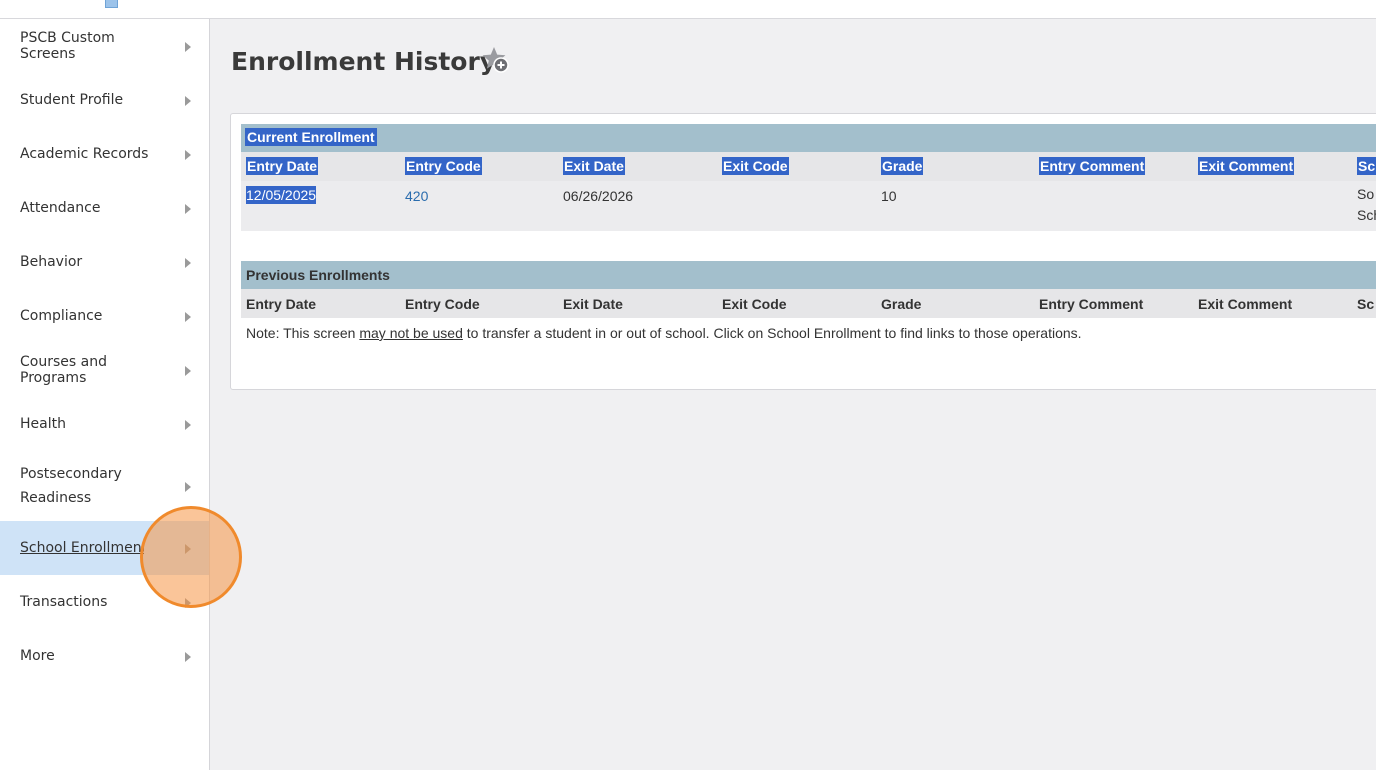 The height and width of the screenshot is (770, 1376). I want to click on previous-enrollments-header: Previous Enrollments, so click(808, 275).